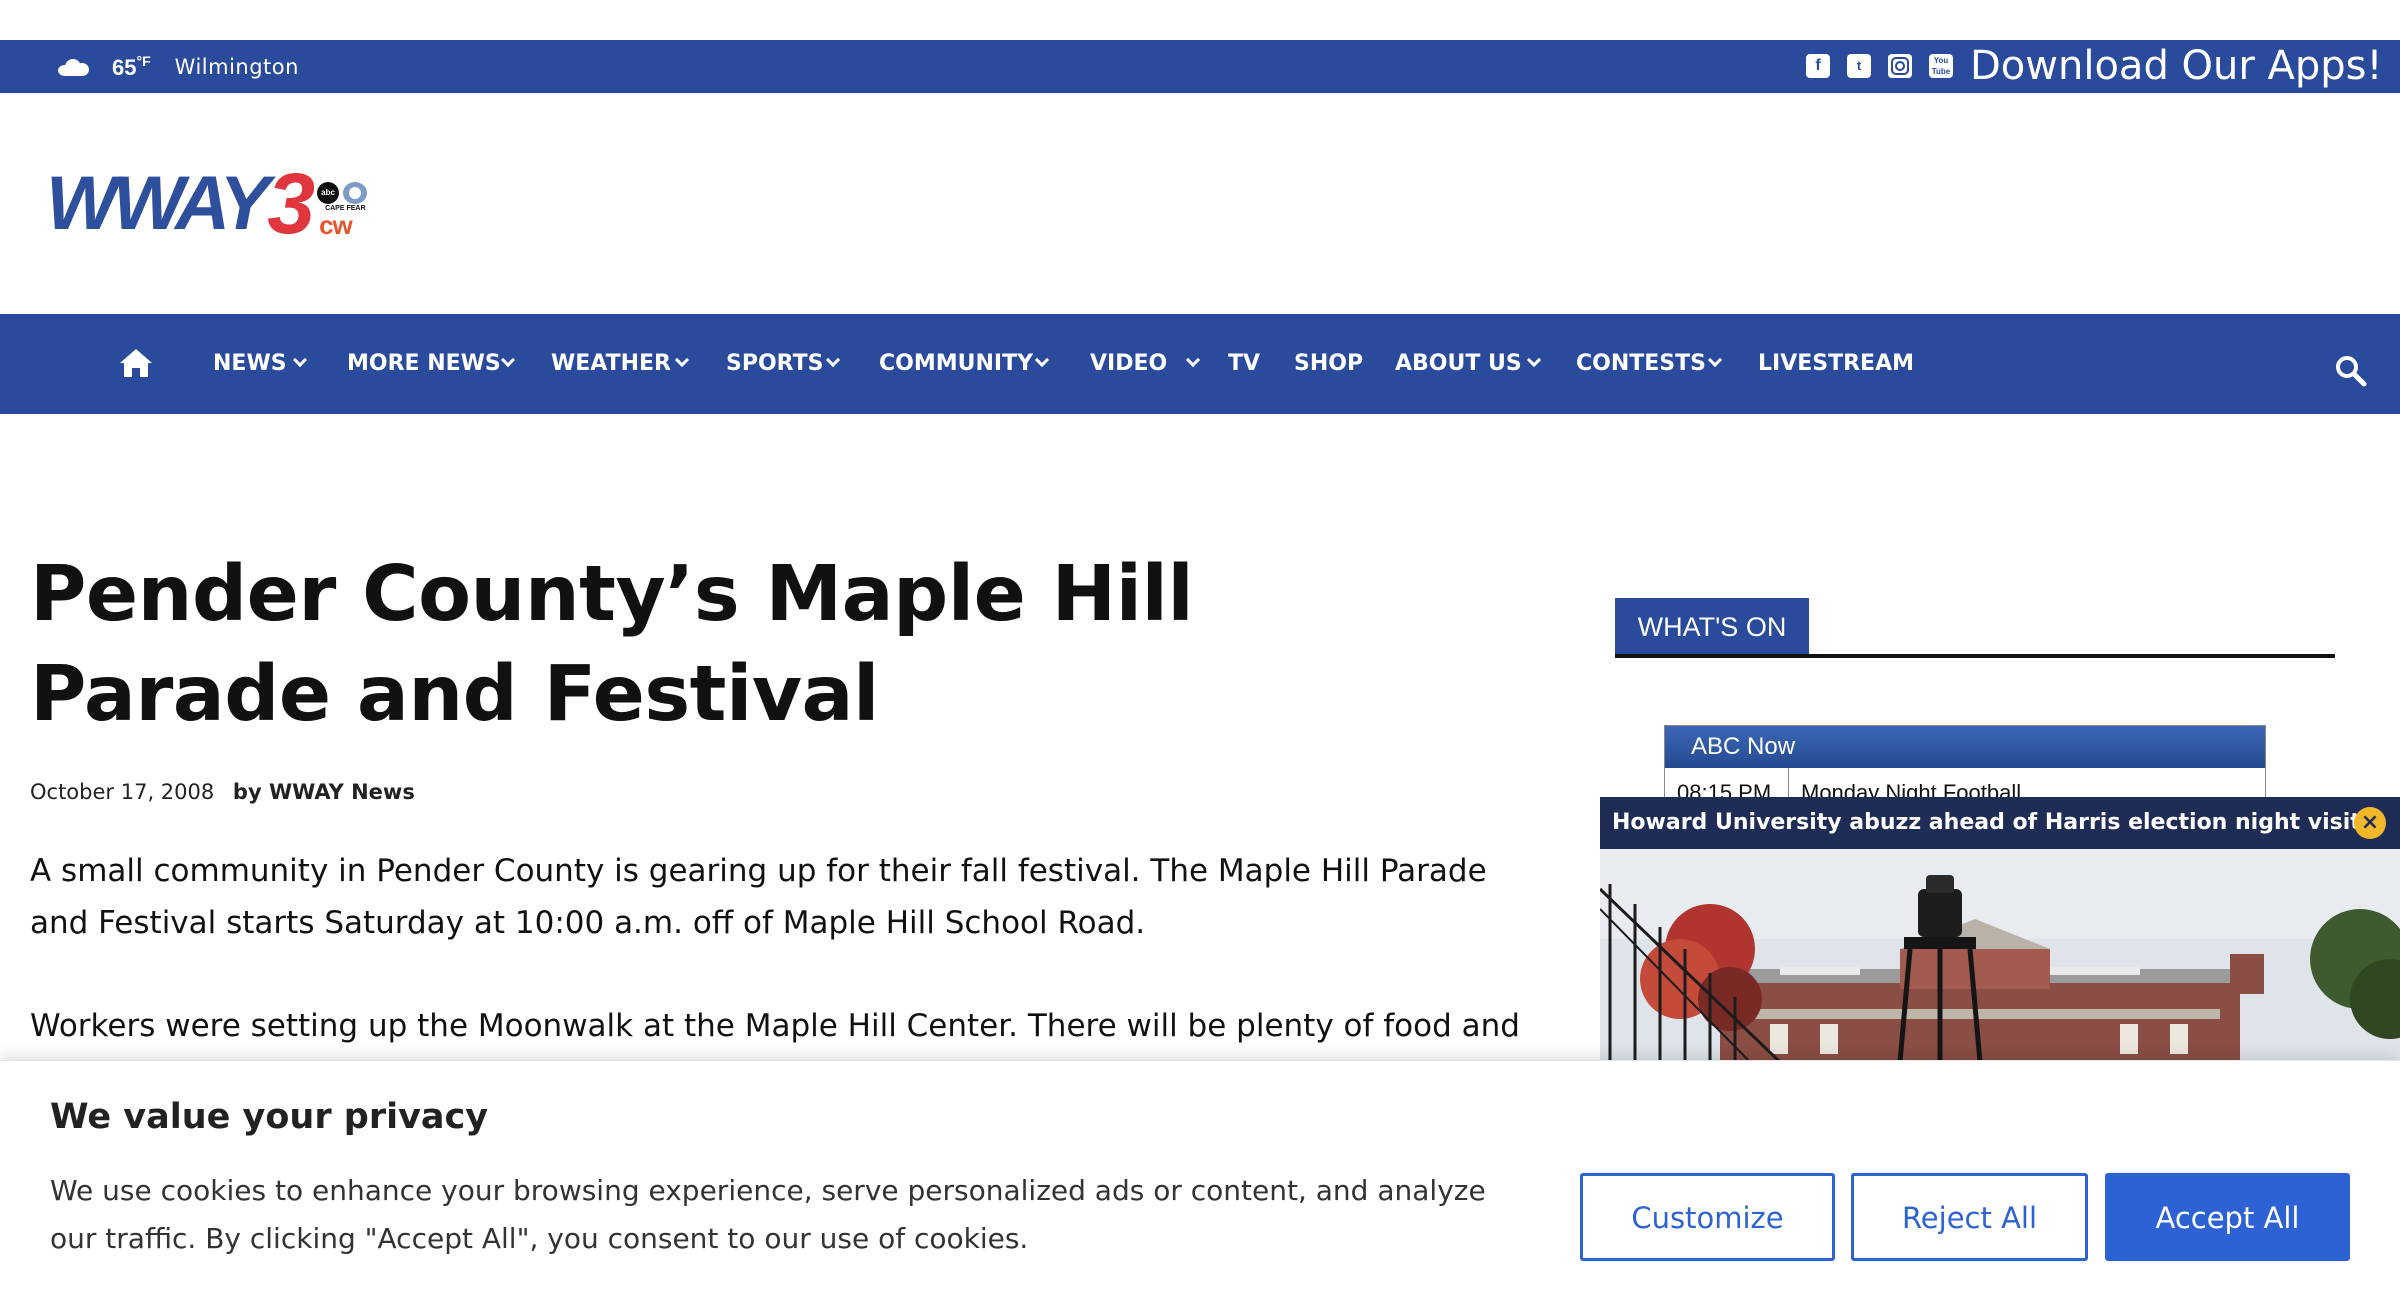 This screenshot has width=2400, height=1298. What do you see at coordinates (611, 364) in the screenshot?
I see `nav-item-weather: WEATHER` at bounding box center [611, 364].